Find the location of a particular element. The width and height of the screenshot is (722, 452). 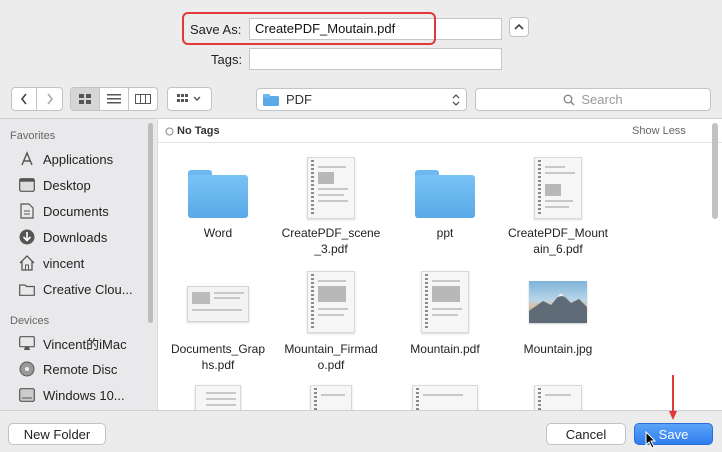

back-button is located at coordinates (25, 99).